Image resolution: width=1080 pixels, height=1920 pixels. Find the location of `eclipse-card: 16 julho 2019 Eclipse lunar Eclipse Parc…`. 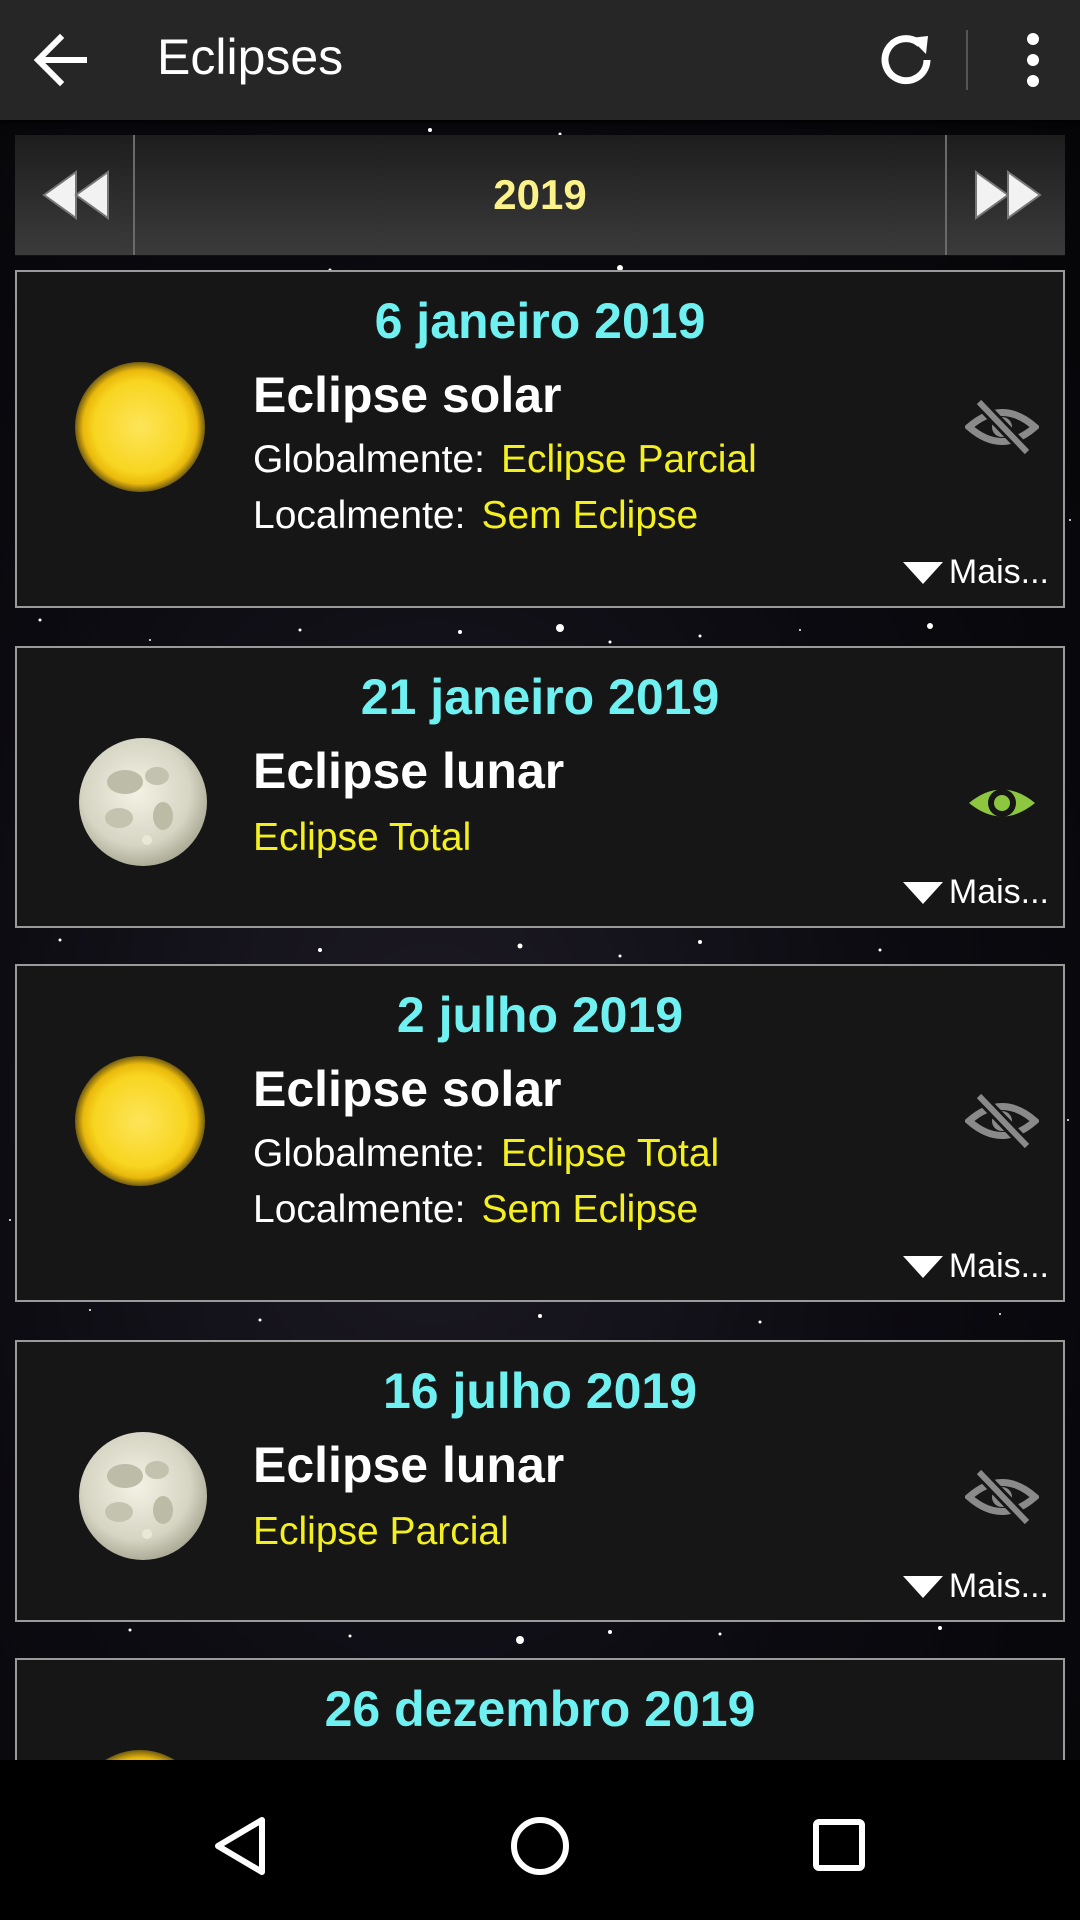

eclipse-card: 16 julho 2019 Eclipse lunar Eclipse Parc… is located at coordinates (540, 1481).